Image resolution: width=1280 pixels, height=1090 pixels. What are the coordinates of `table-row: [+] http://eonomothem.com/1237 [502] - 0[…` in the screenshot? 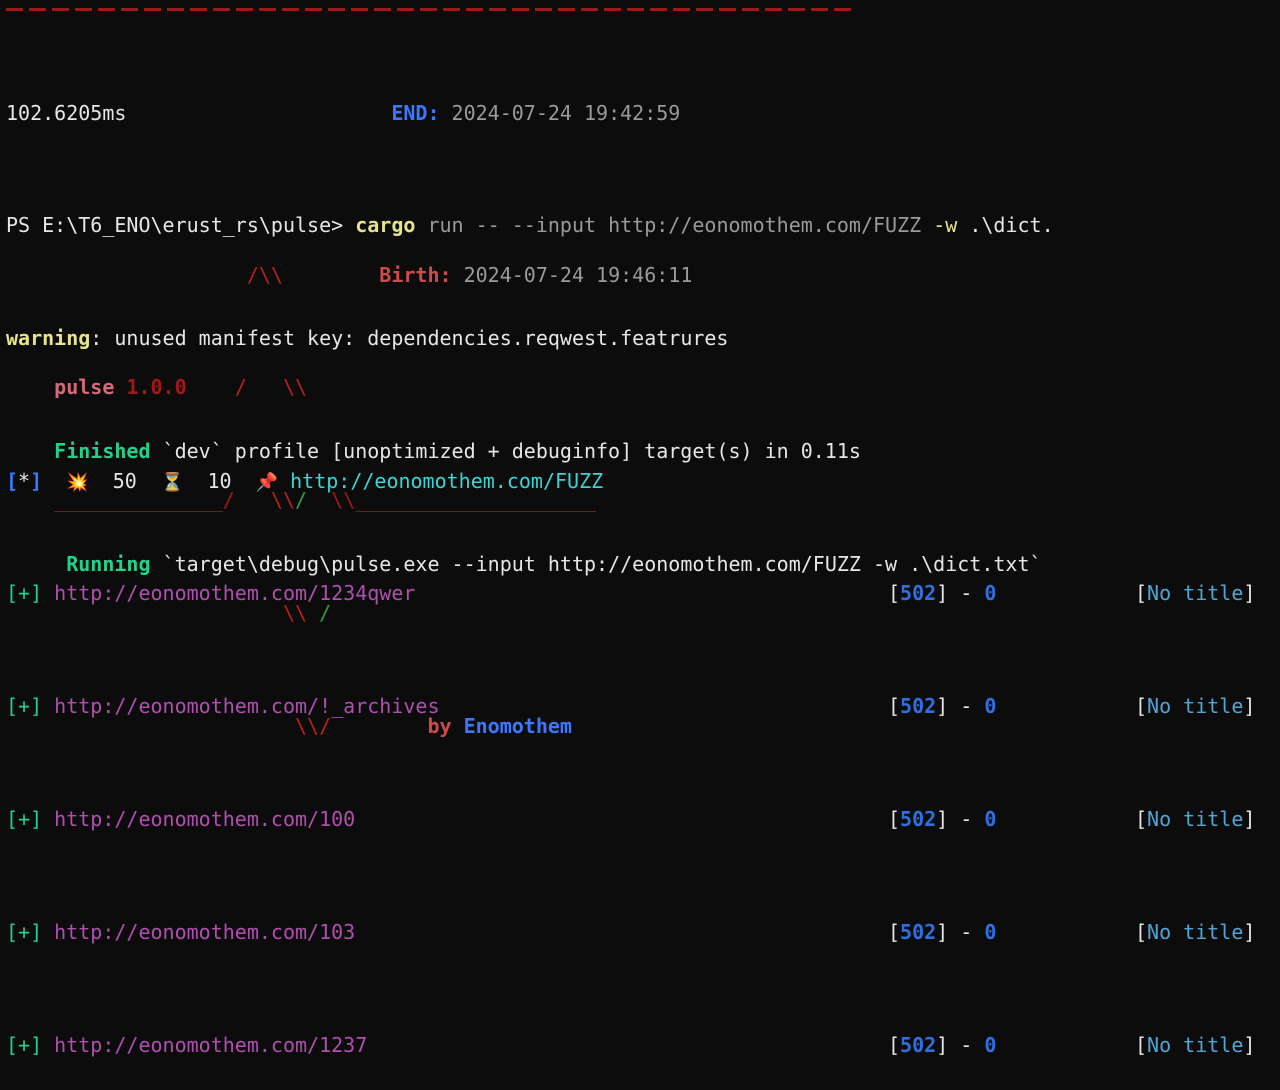 It's located at (640, 1045).